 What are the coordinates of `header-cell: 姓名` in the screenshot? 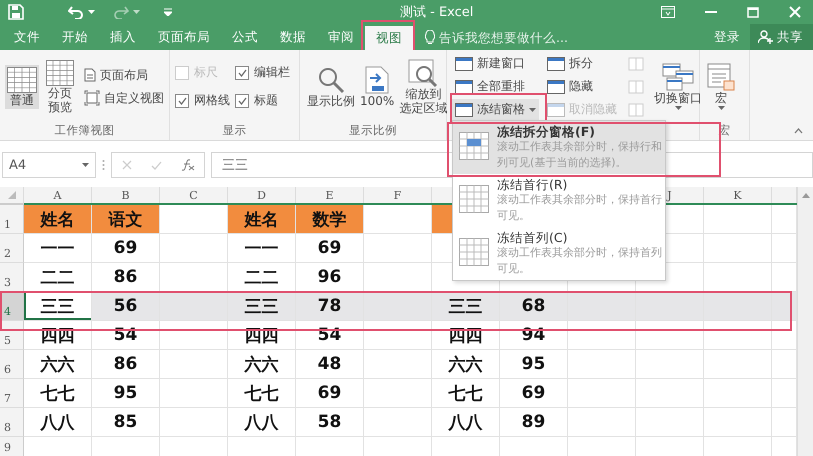 It's located at (58, 219).